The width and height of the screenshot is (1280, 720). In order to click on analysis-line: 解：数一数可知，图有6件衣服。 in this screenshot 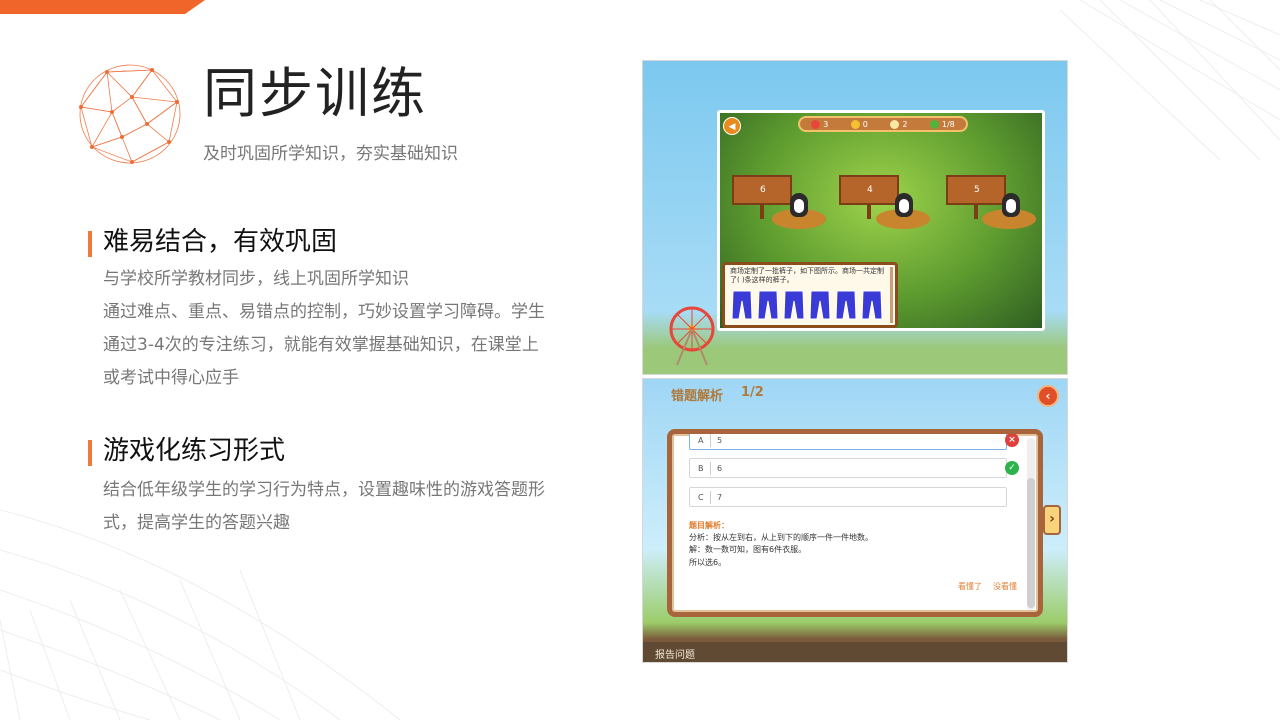, I will do `click(748, 549)`.